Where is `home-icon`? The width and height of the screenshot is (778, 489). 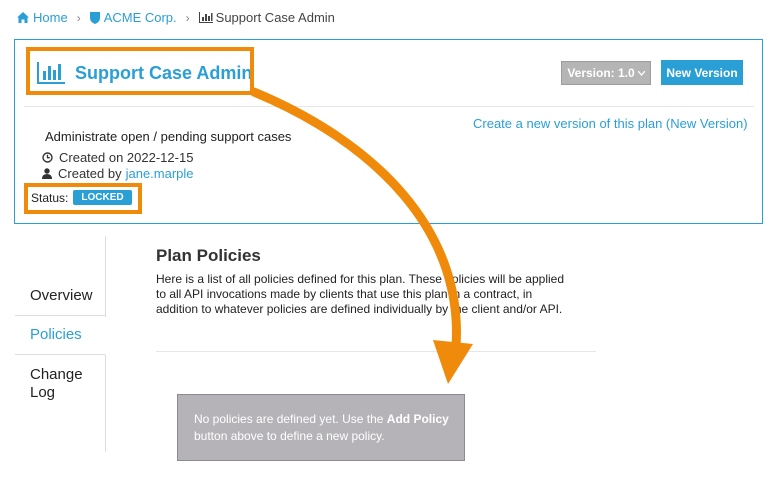 home-icon is located at coordinates (23, 17).